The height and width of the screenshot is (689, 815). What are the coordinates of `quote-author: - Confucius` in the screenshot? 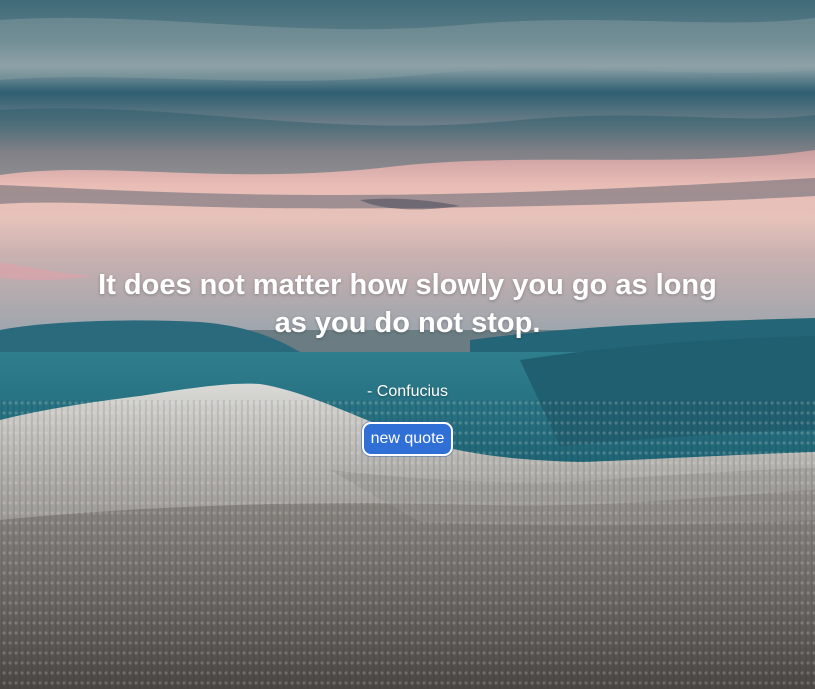 It's located at (407, 391).